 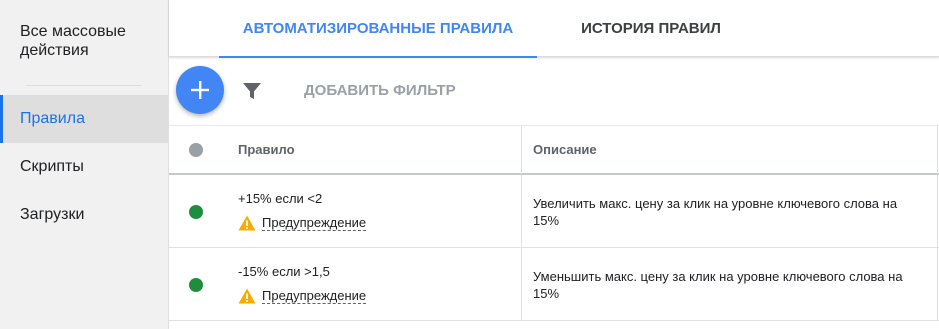 I want to click on table-header: Правило Описание, so click(x=554, y=150).